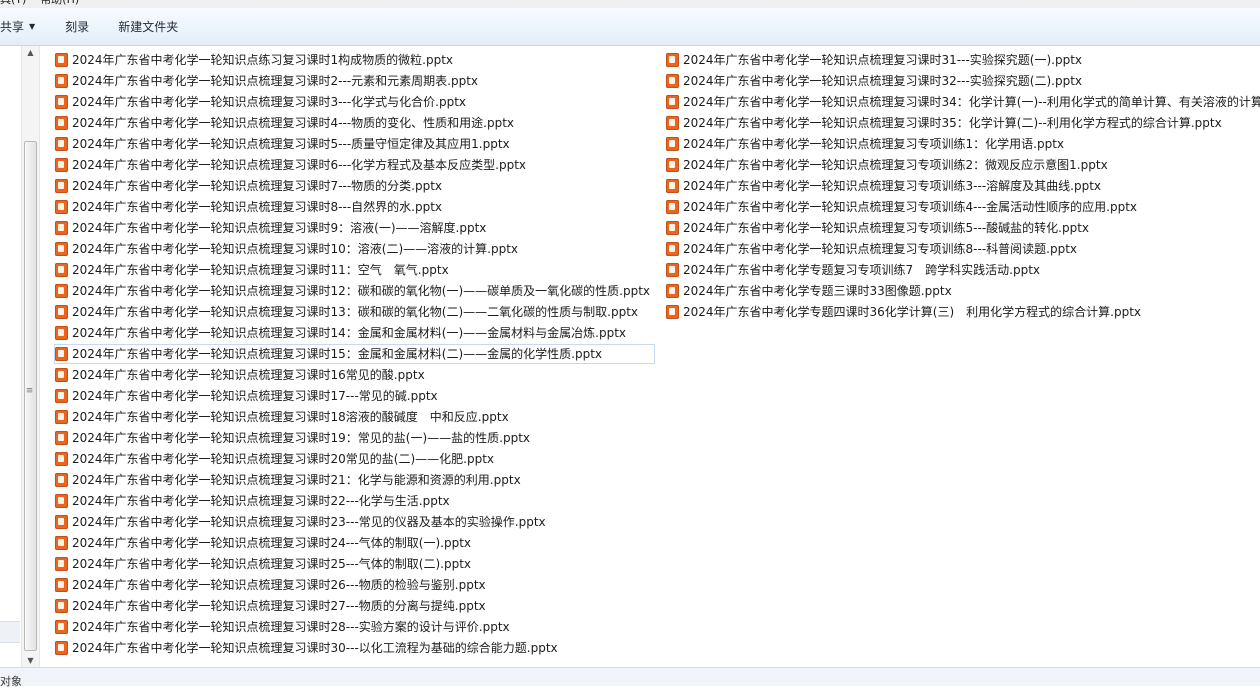 The image size is (1260, 689). I want to click on file-item: 2024年广东省中考化学一轮知识点梳理复习课时2---元素和元素周期表.pptx, so click(354, 81).